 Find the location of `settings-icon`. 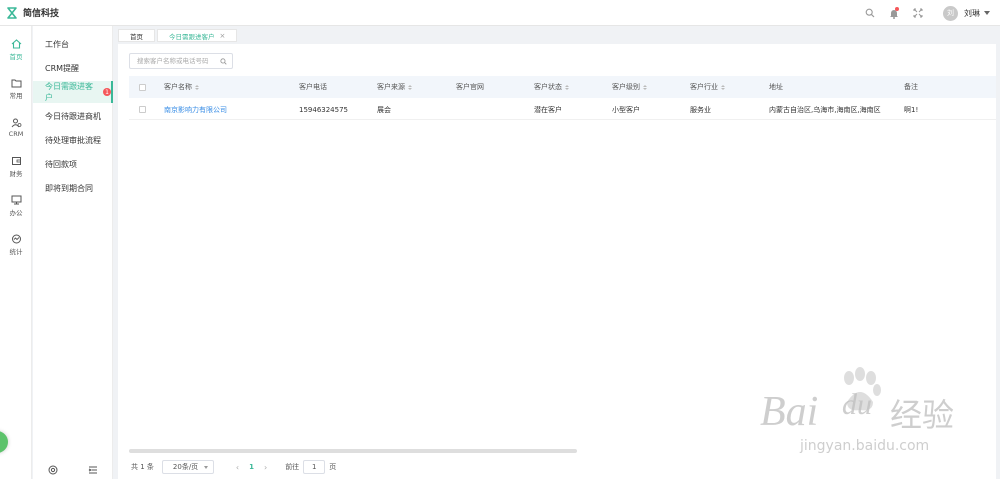

settings-icon is located at coordinates (53, 470).